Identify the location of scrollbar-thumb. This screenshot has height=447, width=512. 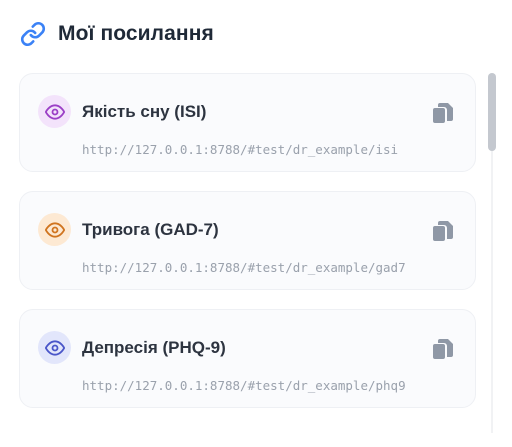
(492, 112).